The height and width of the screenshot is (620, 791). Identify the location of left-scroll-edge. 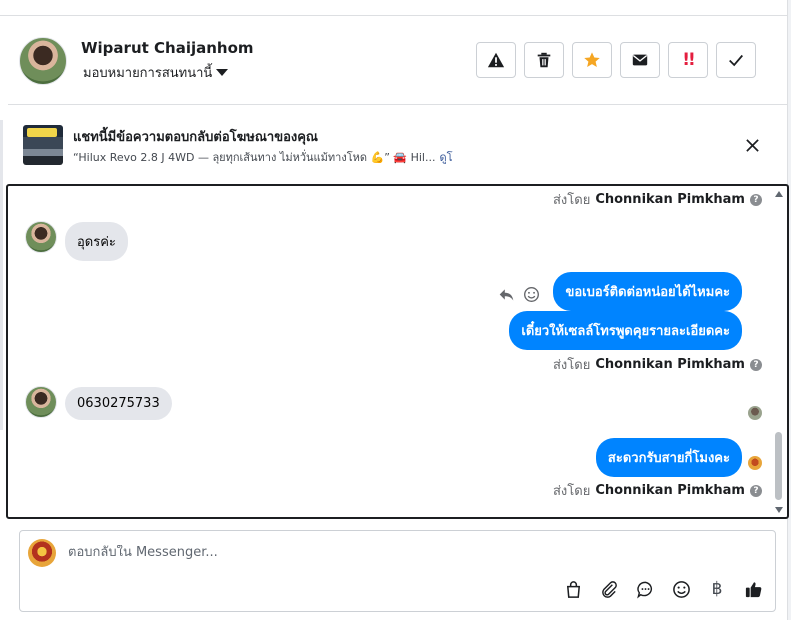
(1, 275).